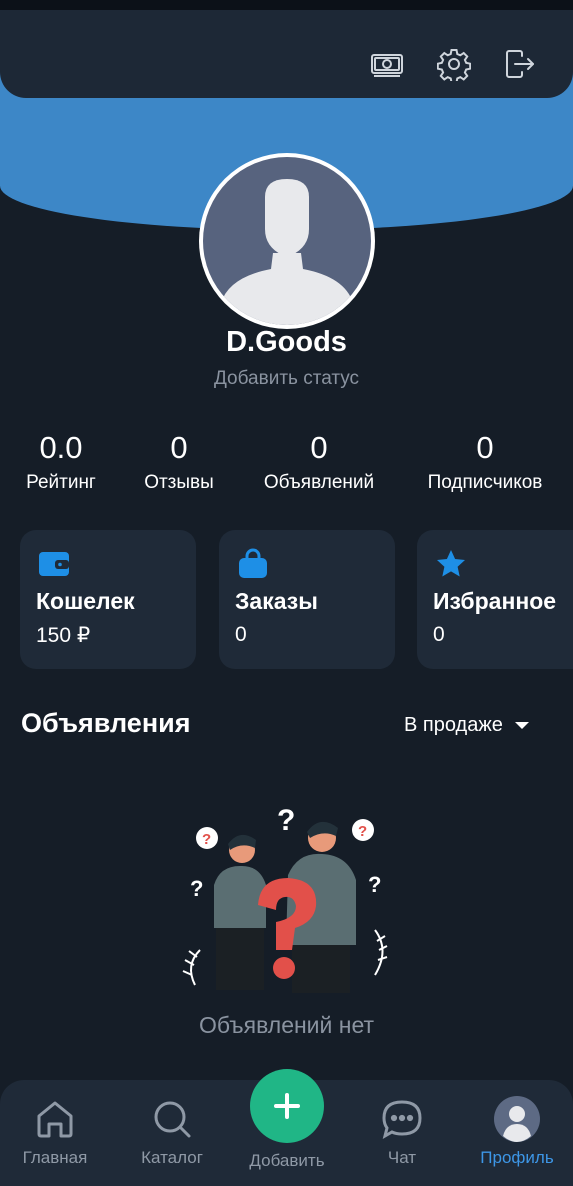 The height and width of the screenshot is (1186, 573). I want to click on status-bar, so click(286, 5).